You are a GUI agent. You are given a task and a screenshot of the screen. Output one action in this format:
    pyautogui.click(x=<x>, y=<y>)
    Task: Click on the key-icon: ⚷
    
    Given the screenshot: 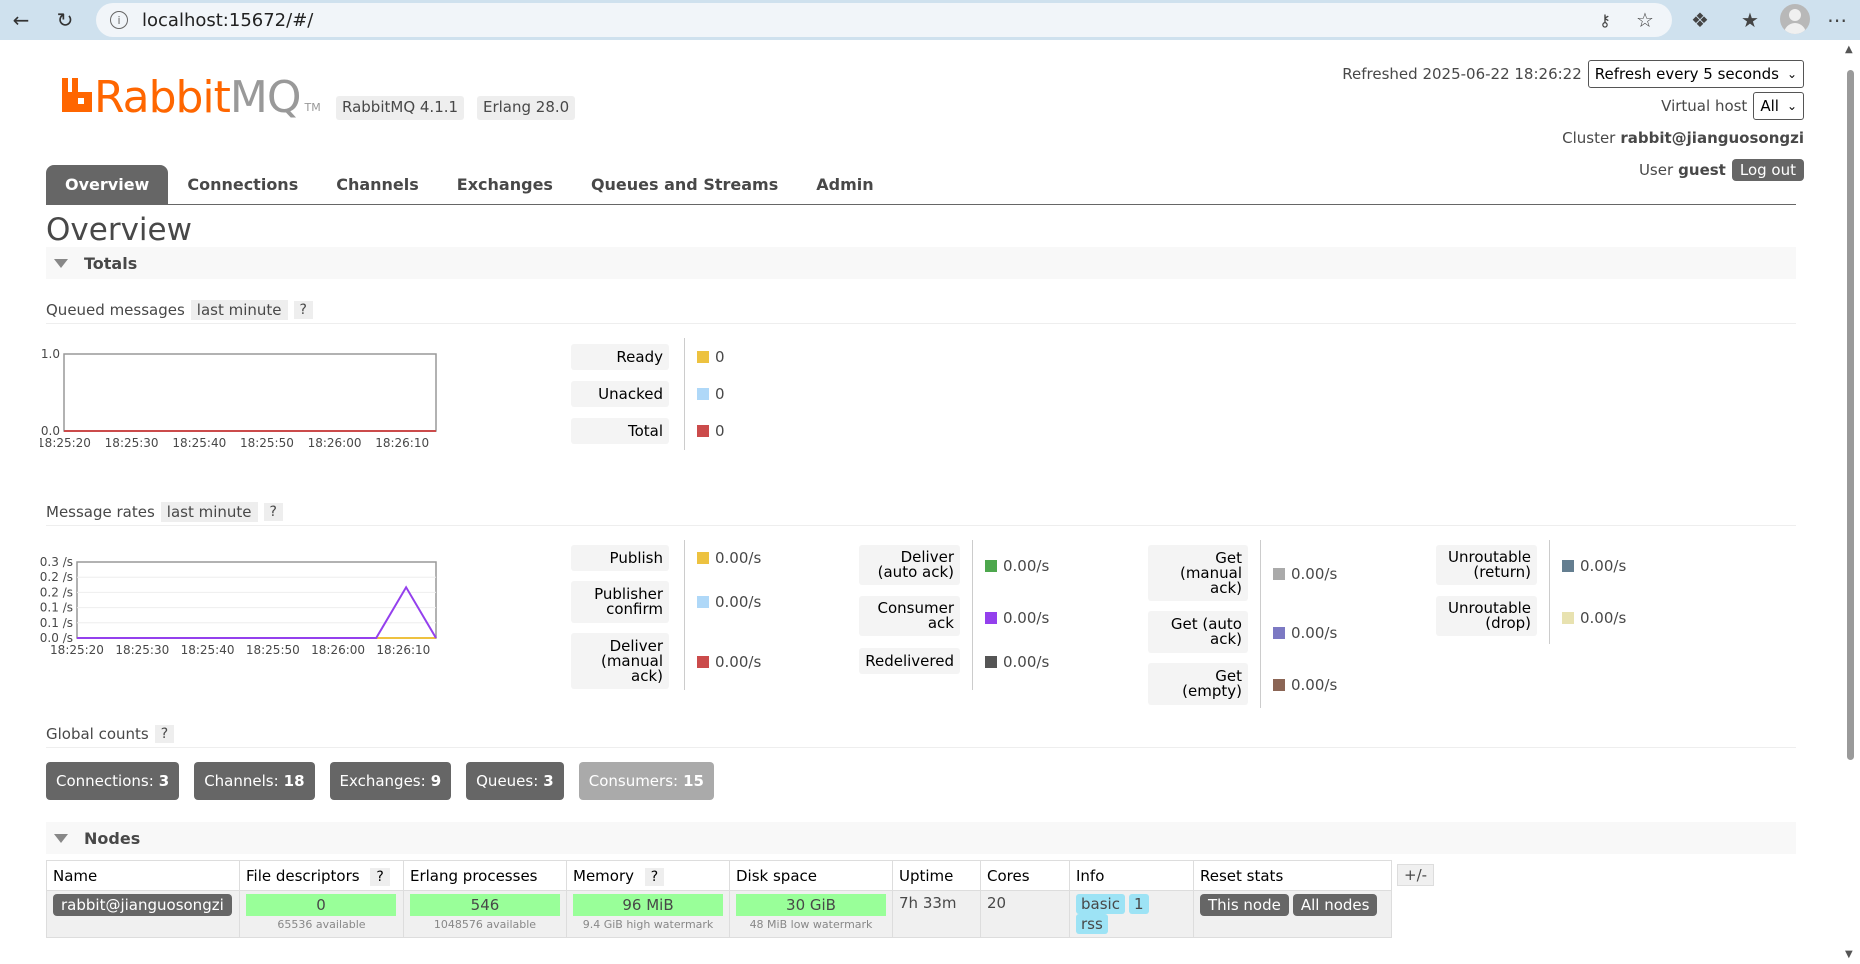 What is the action you would take?
    pyautogui.click(x=1605, y=20)
    